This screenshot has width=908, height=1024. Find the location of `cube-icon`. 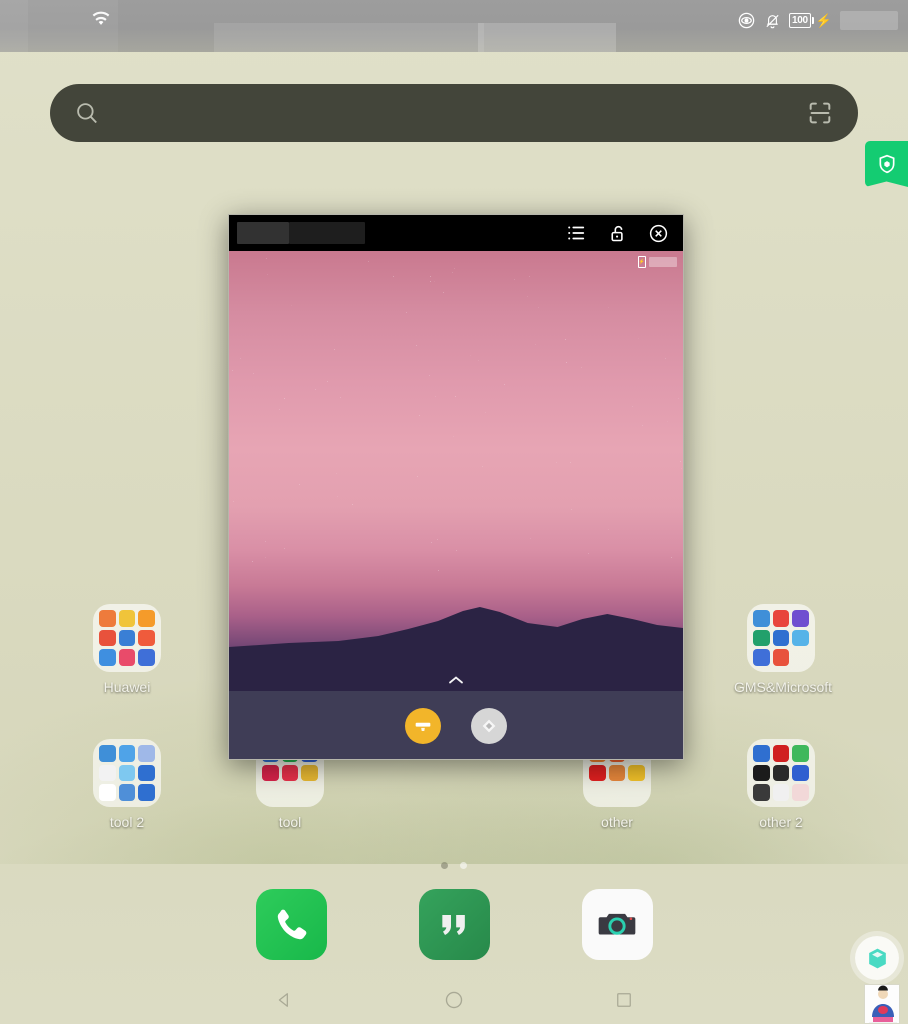

cube-icon is located at coordinates (877, 958).